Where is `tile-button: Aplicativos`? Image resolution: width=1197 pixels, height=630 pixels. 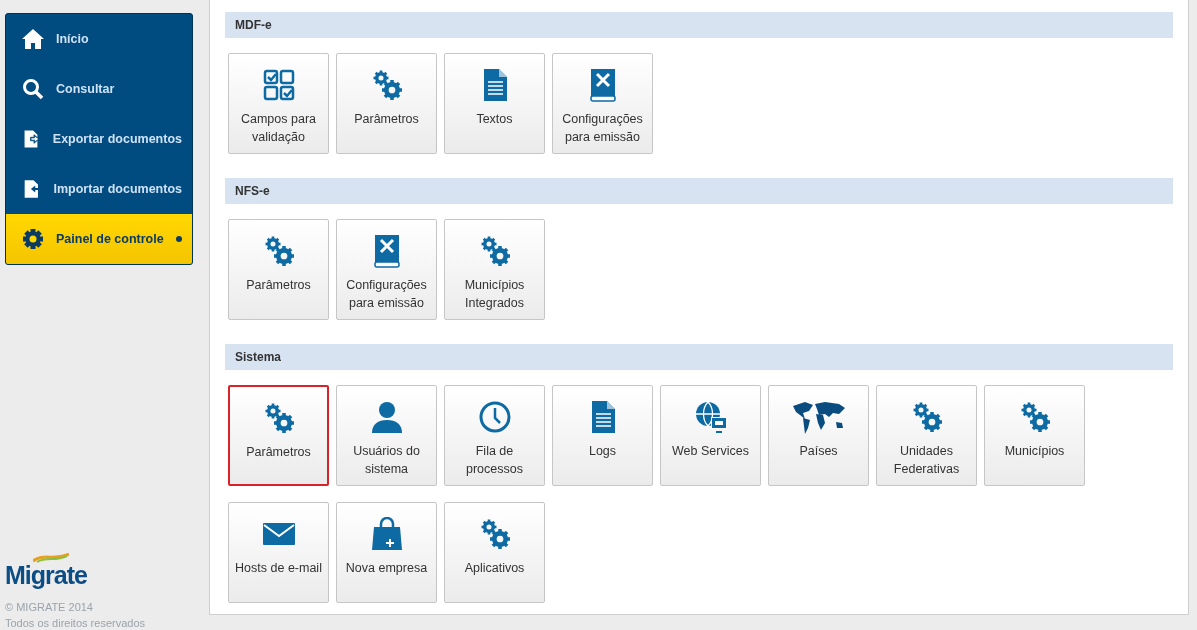
tile-button: Aplicativos is located at coordinates (494, 552).